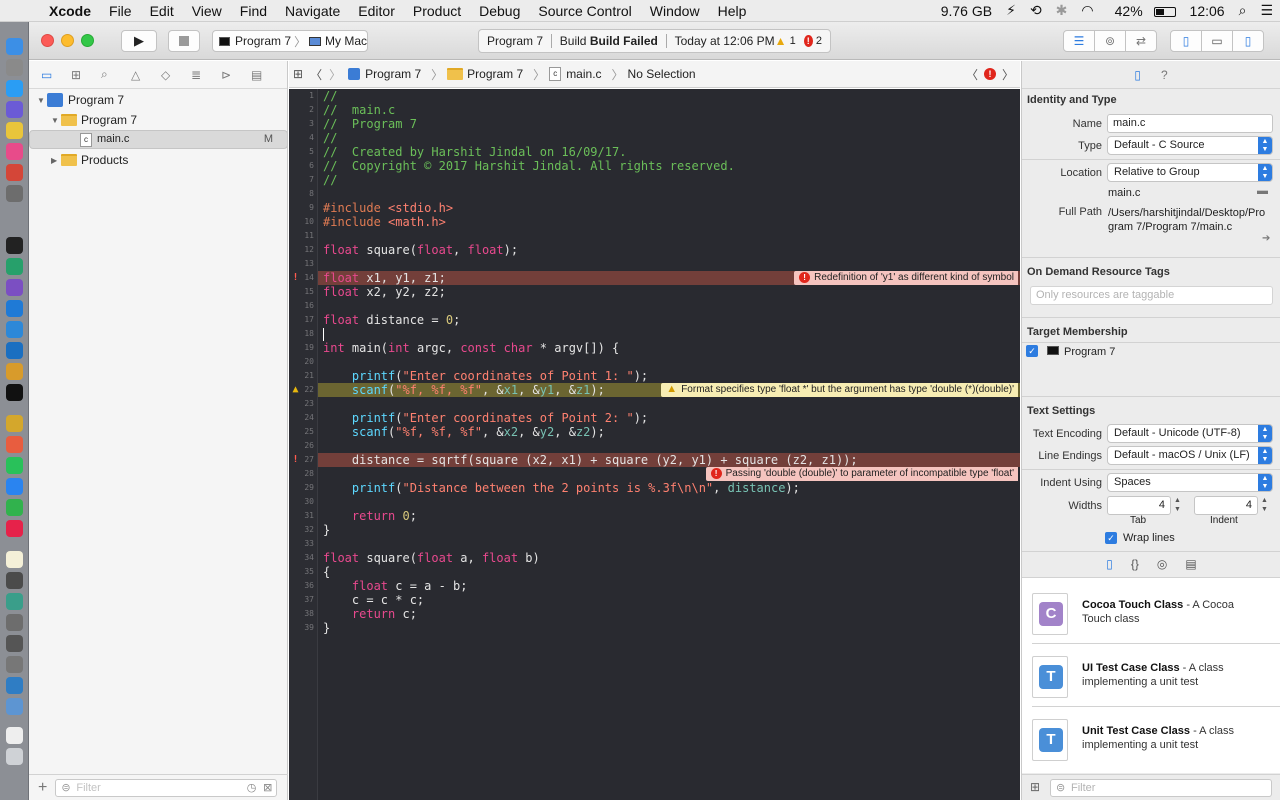 The image size is (1280, 800). What do you see at coordinates (1190, 433) in the screenshot?
I see `encoding-select: Default - Unicode (UTF-8) ▲ ▼` at bounding box center [1190, 433].